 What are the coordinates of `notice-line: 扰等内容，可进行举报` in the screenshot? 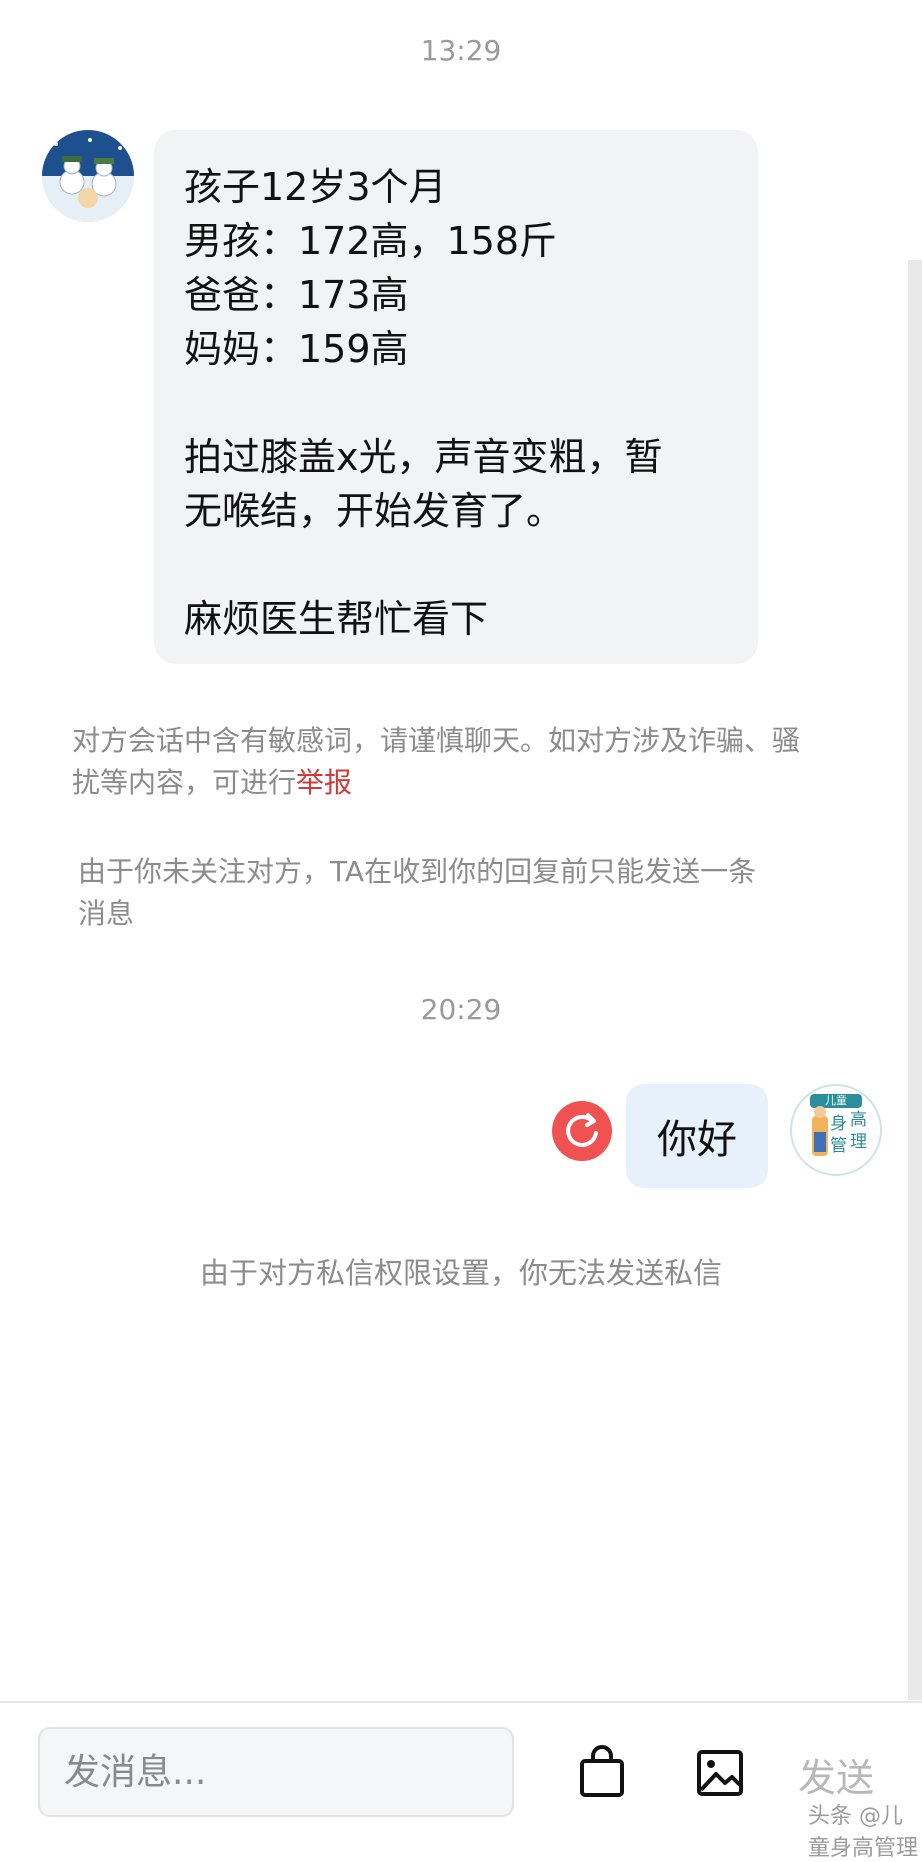 It's located at (436, 783).